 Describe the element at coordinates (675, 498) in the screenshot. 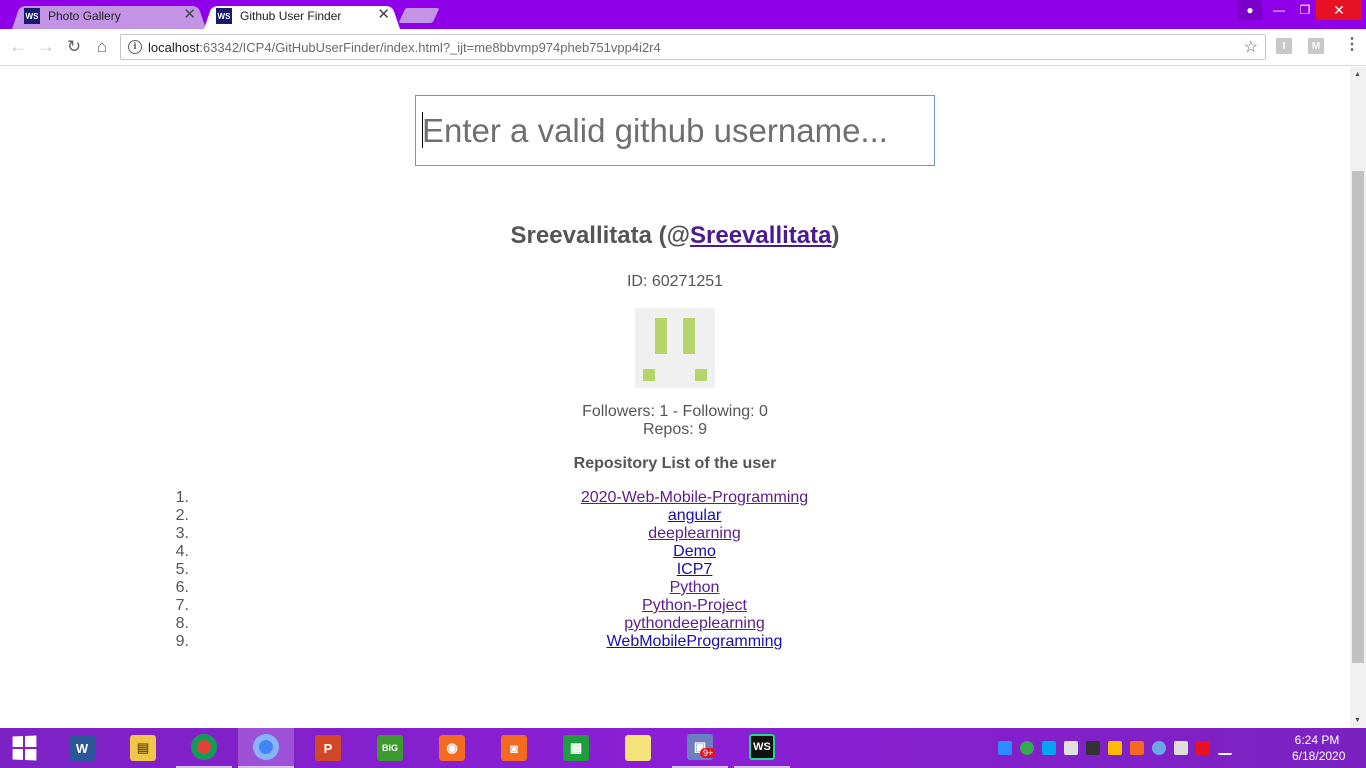

I see `repo-link: 2020-Web-Mobile-Programming` at that location.